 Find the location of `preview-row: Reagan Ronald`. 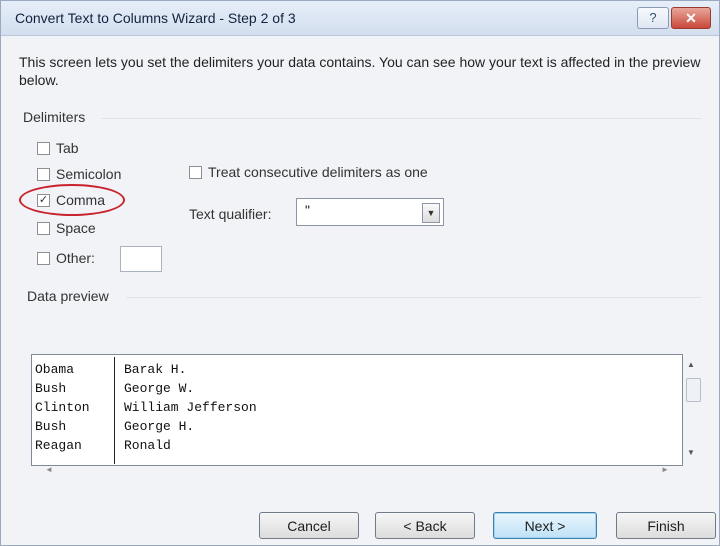

preview-row: Reagan Ronald is located at coordinates (357, 446).